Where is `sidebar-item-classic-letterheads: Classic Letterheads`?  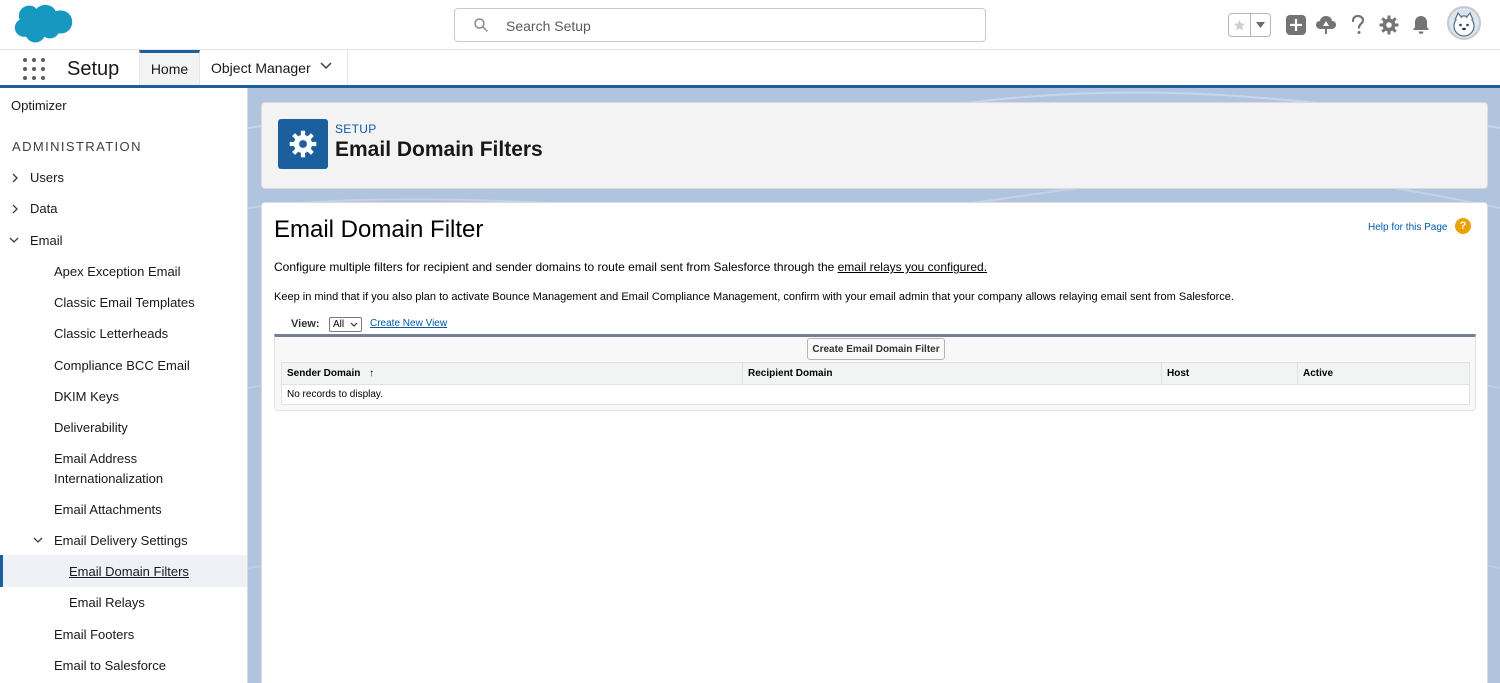 sidebar-item-classic-letterheads: Classic Letterheads is located at coordinates (111, 333).